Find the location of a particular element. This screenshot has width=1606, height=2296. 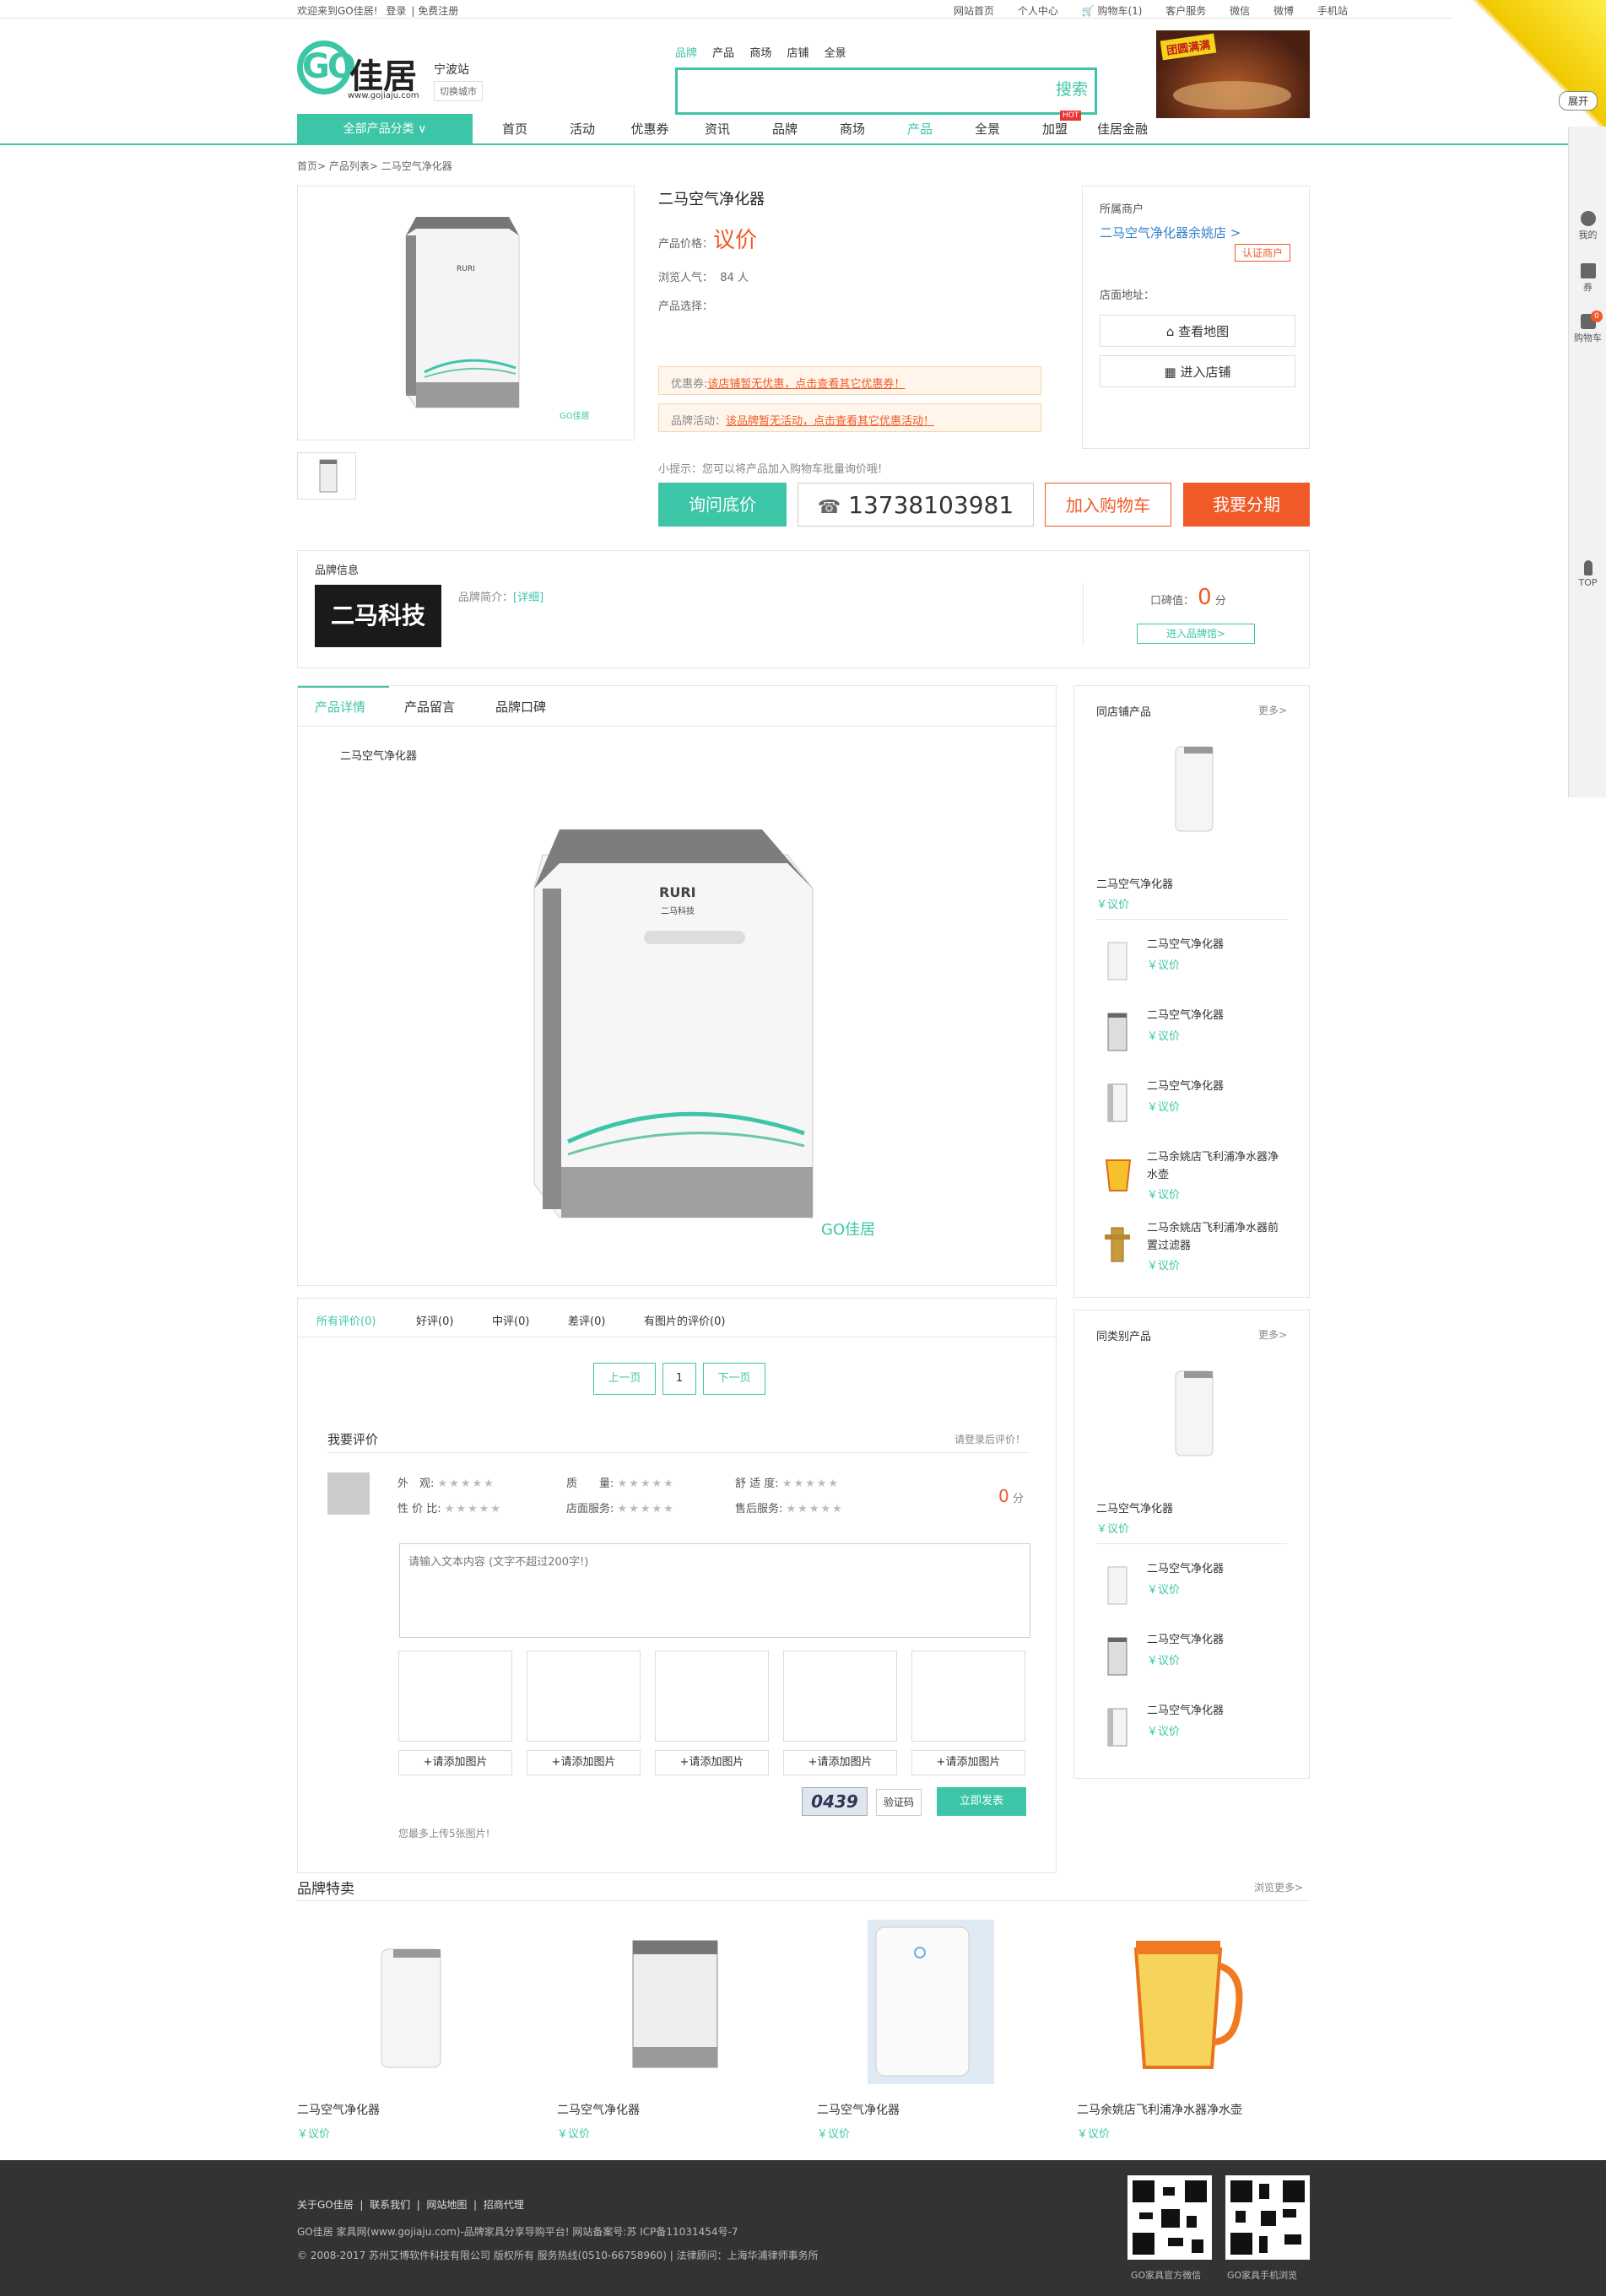

ask-price-button: 询问底价 is located at coordinates (723, 505).